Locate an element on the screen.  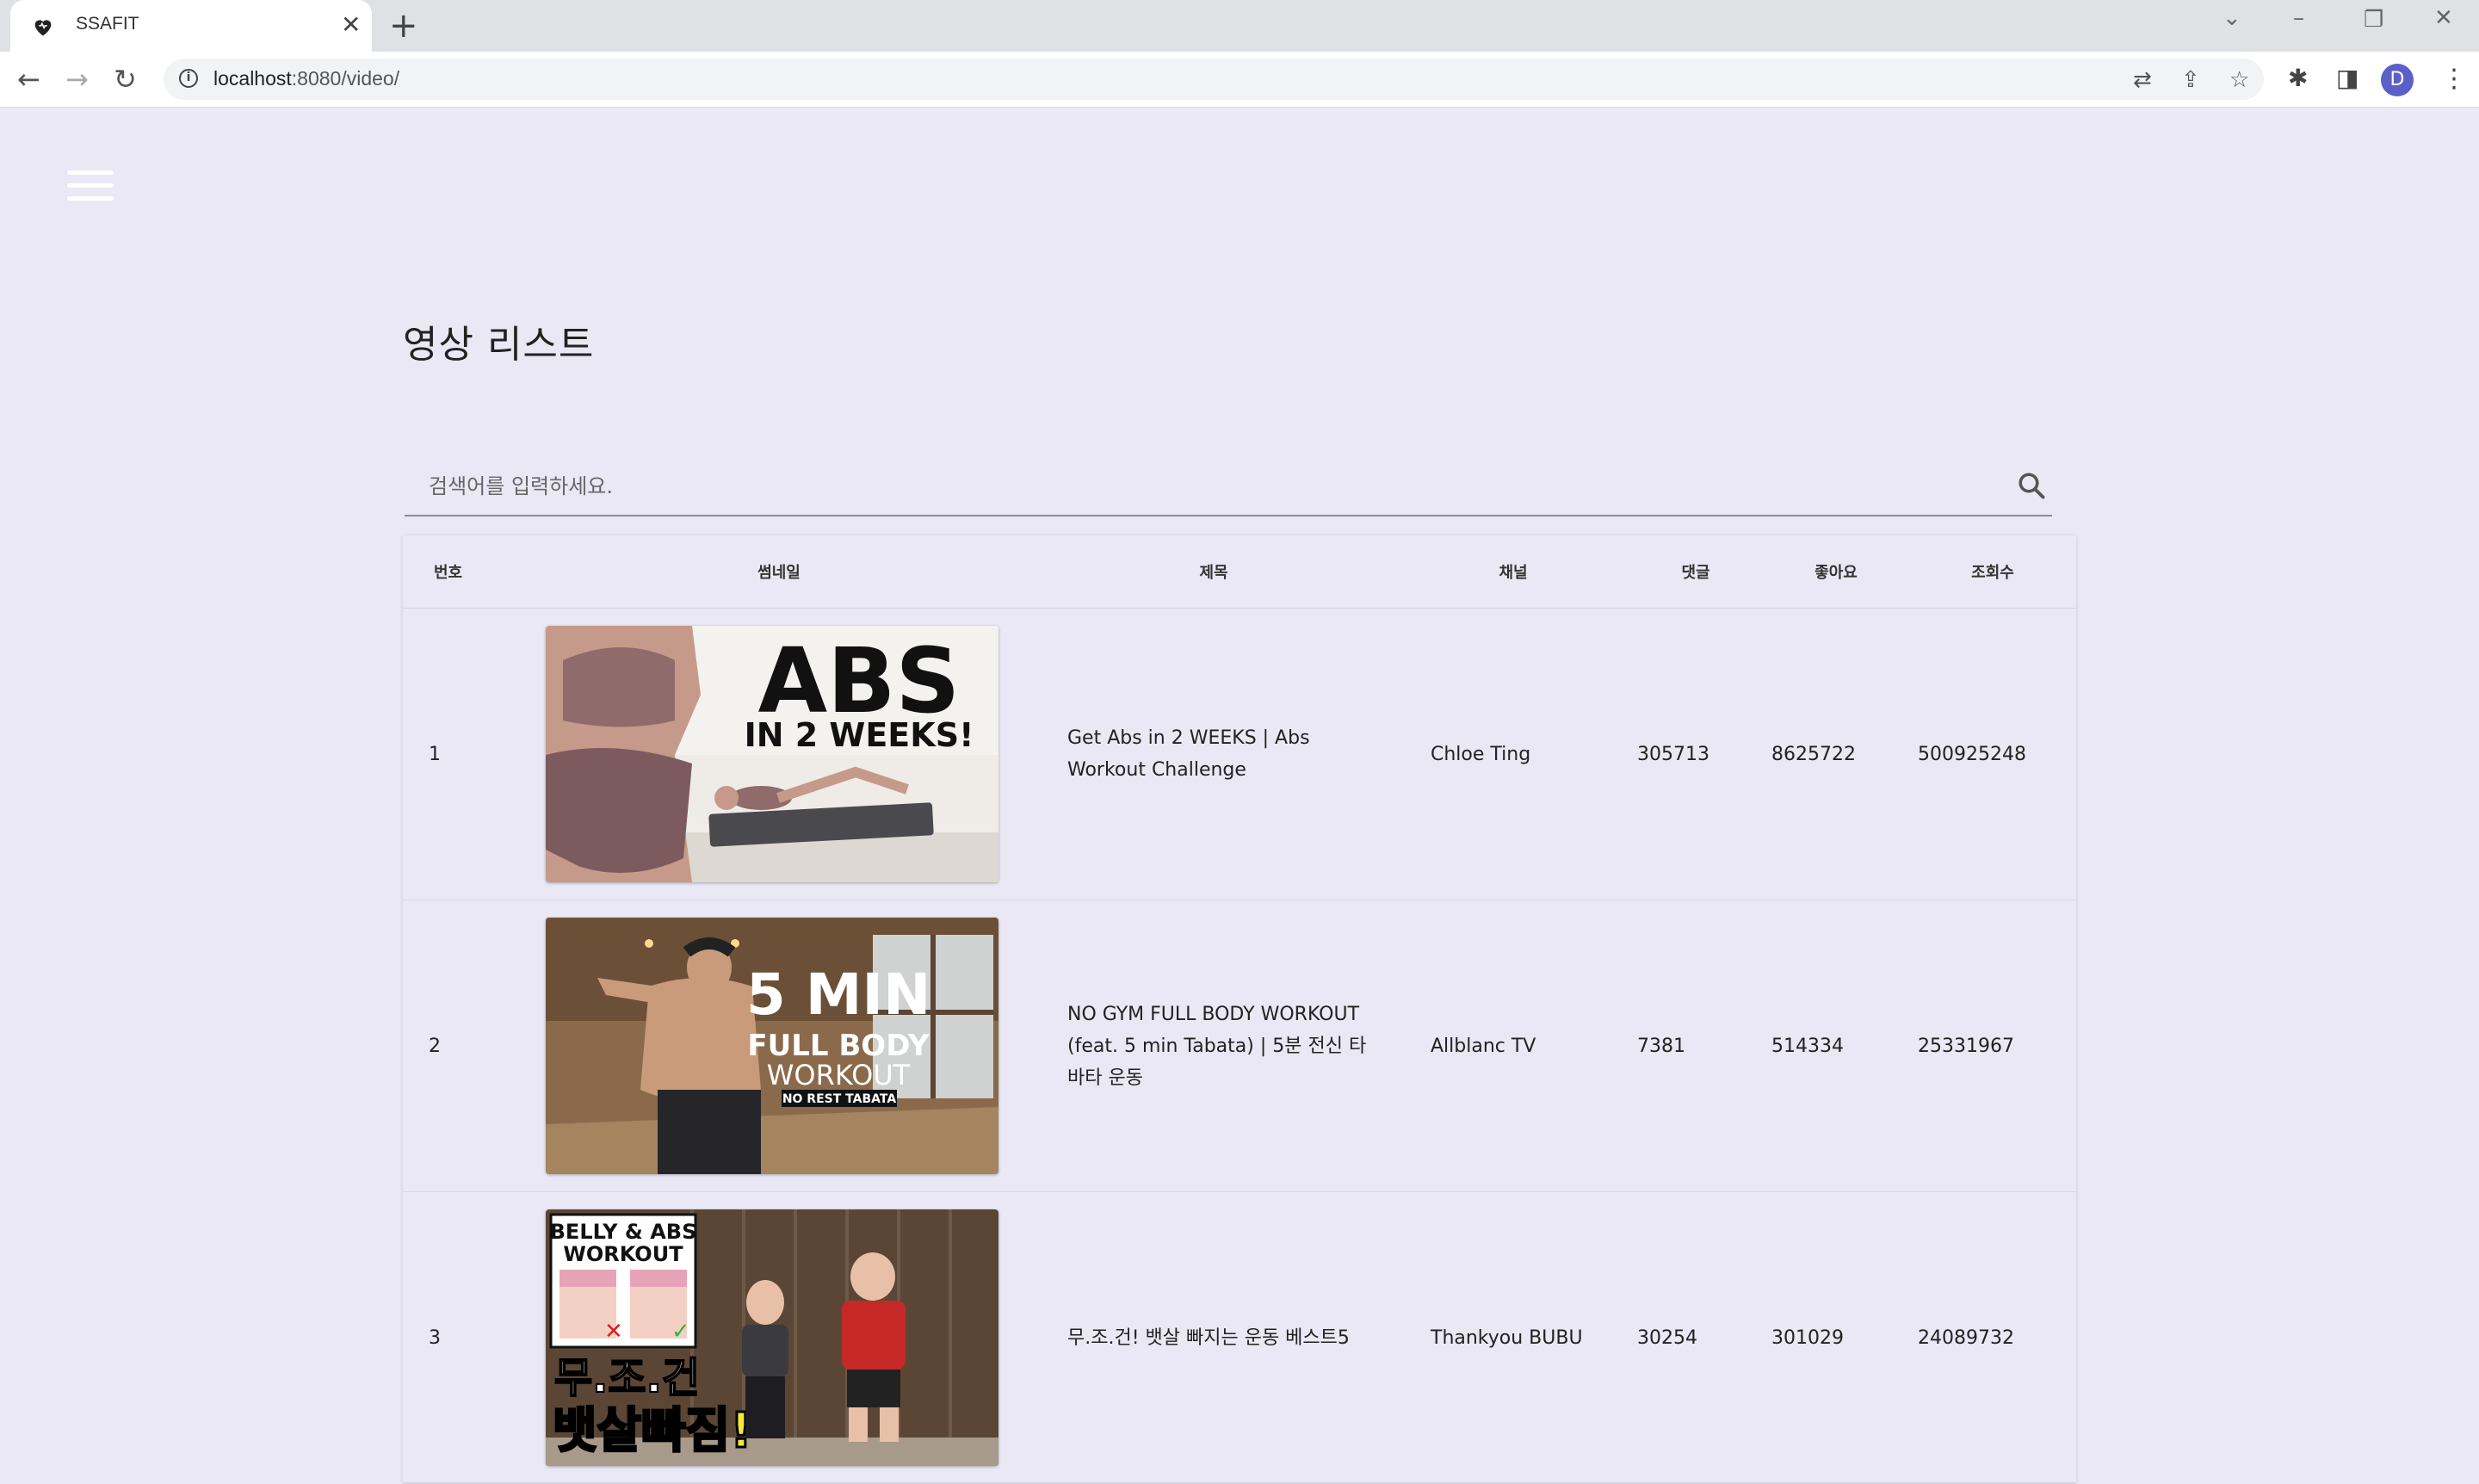
table-header-row: 번호 썸네일 제목 채널 댓글 좋아요 조회수 is located at coordinates (1239, 572).